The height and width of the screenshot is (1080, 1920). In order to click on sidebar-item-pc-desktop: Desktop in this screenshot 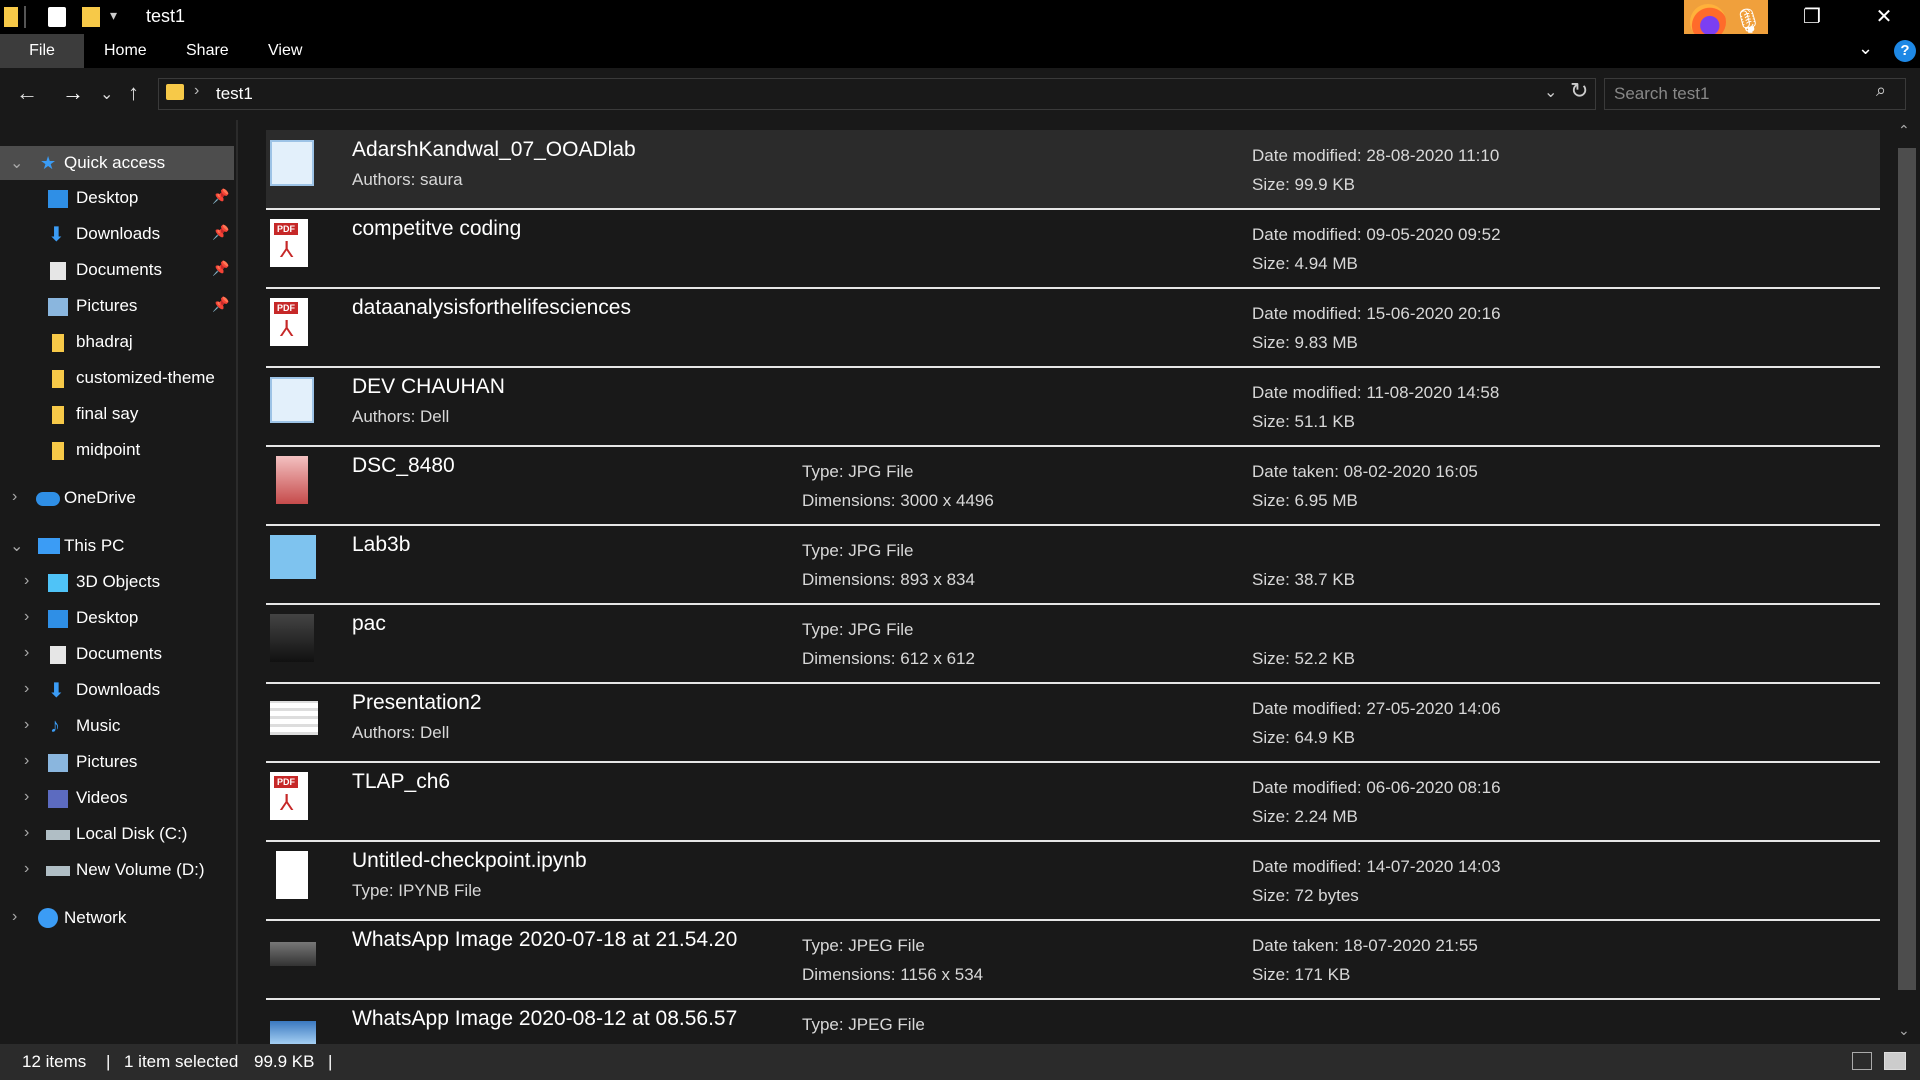, I will do `click(107, 618)`.